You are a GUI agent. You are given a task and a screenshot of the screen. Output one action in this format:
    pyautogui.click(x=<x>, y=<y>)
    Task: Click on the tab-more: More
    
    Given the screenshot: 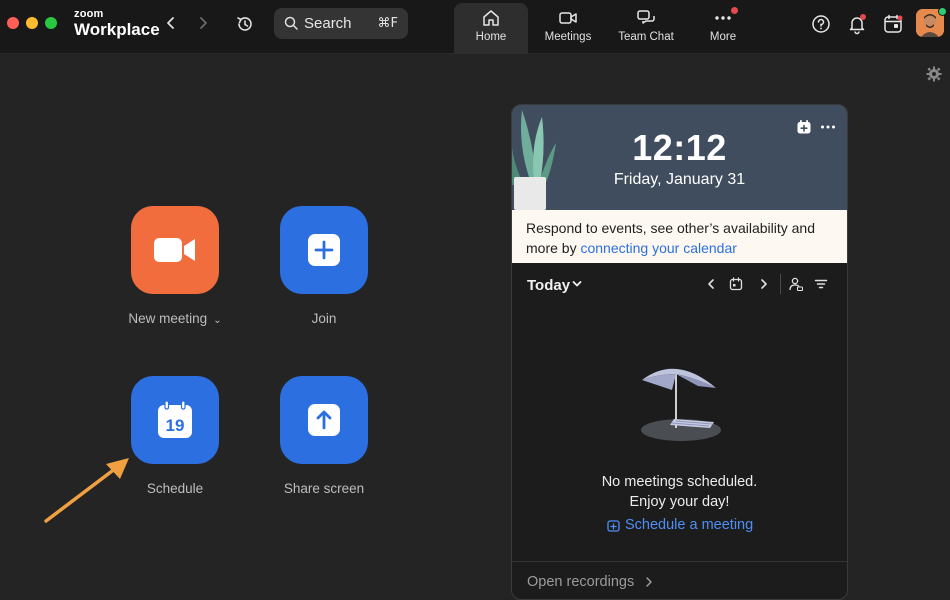 What is the action you would take?
    pyautogui.click(x=723, y=27)
    